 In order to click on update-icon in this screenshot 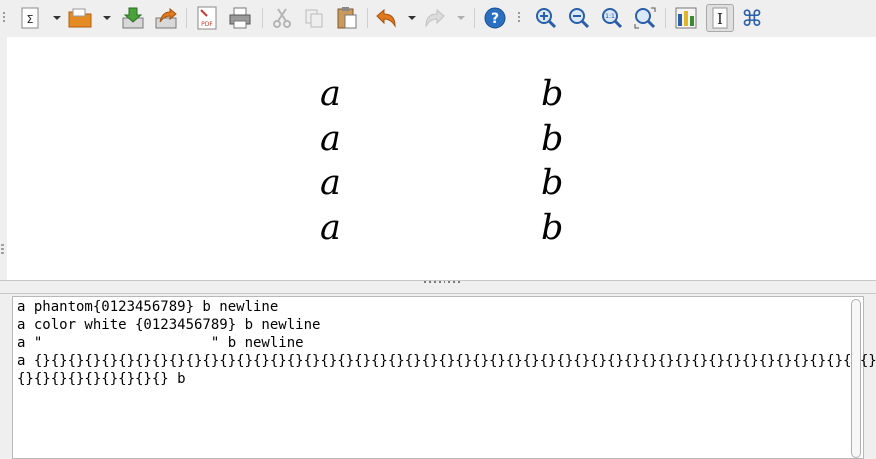, I will do `click(686, 18)`.